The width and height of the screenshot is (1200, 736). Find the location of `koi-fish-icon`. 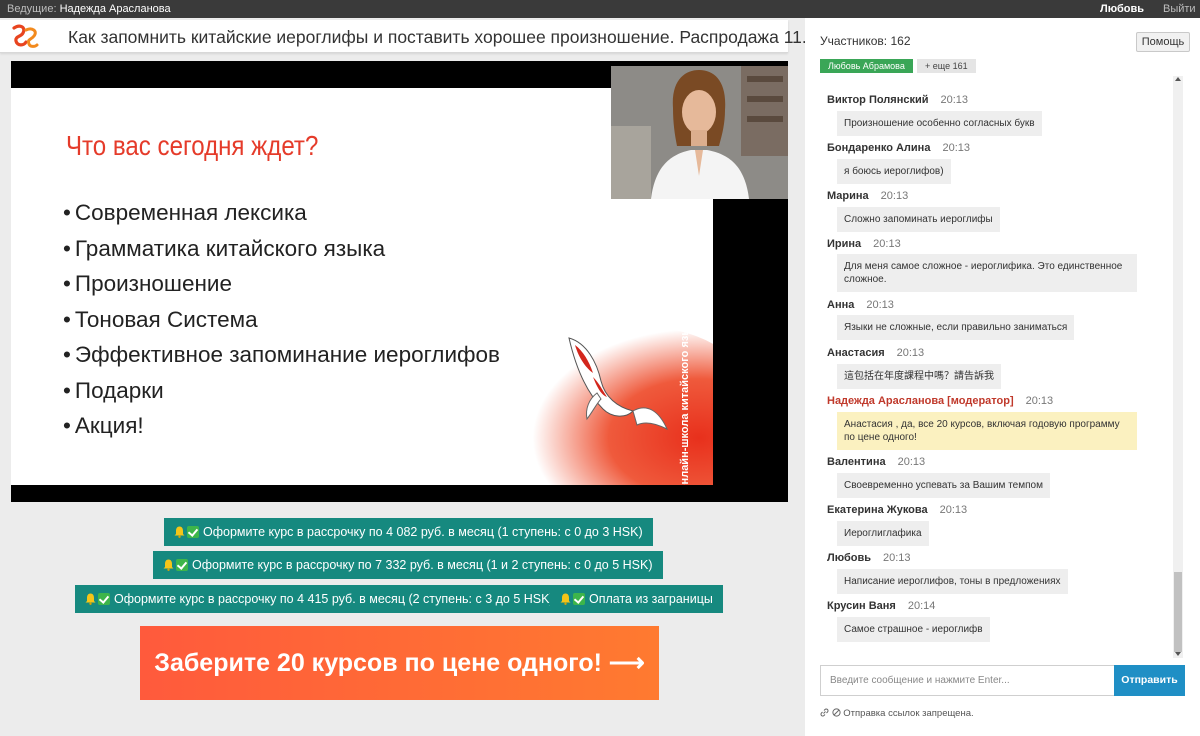

koi-fish-icon is located at coordinates (618, 384).